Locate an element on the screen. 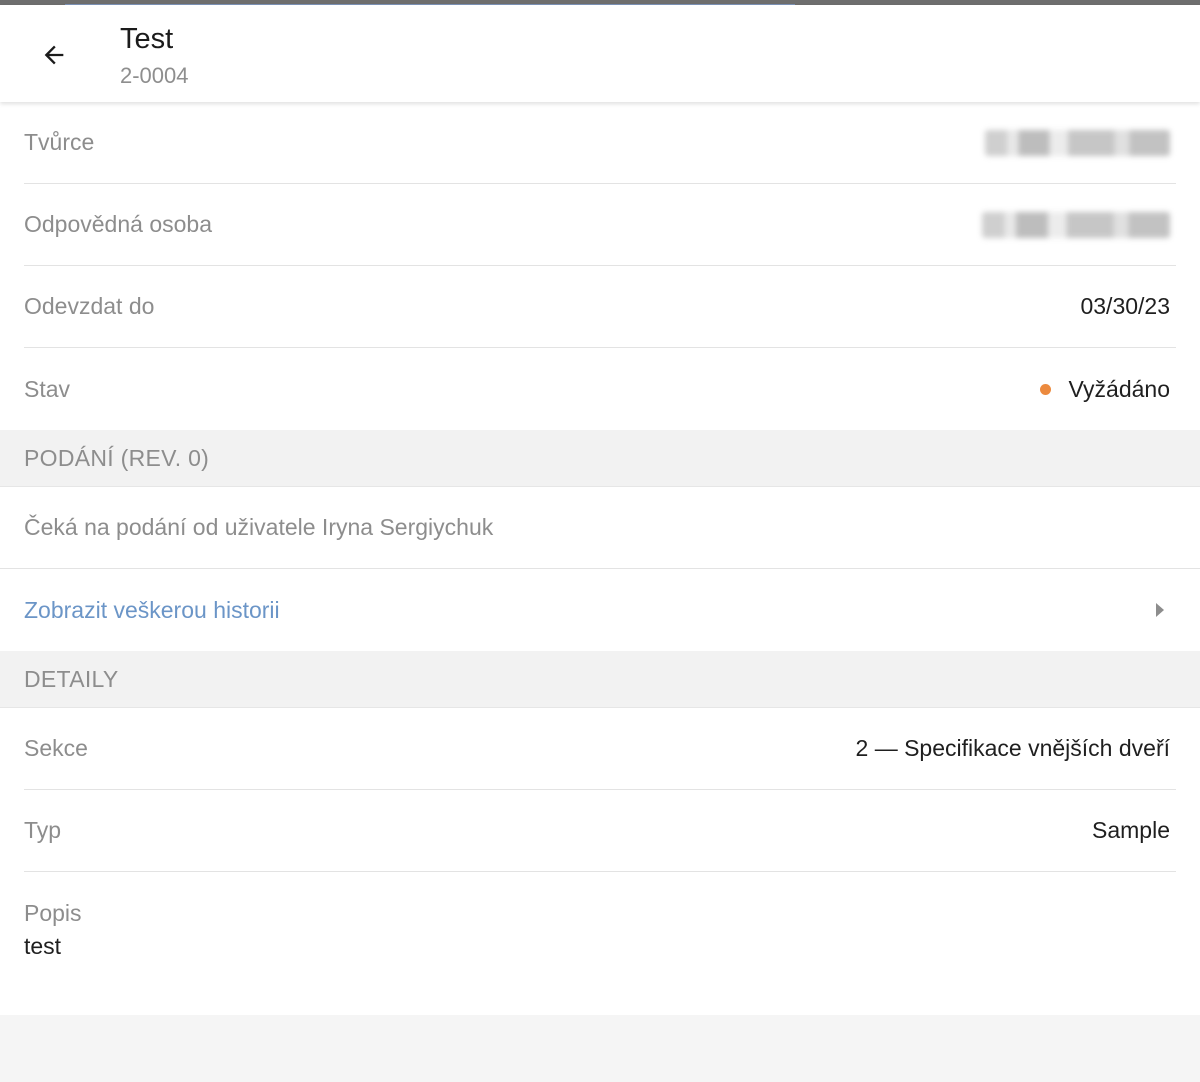  details-section-header: DETAILY is located at coordinates (600, 679).